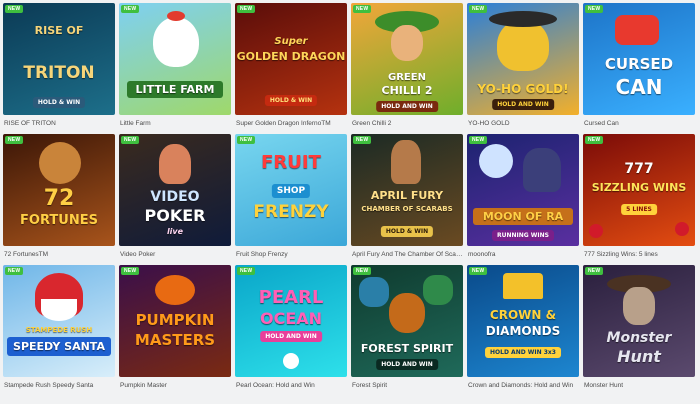  What do you see at coordinates (639, 385) in the screenshot?
I see `game-title: Monster Hunt` at bounding box center [639, 385].